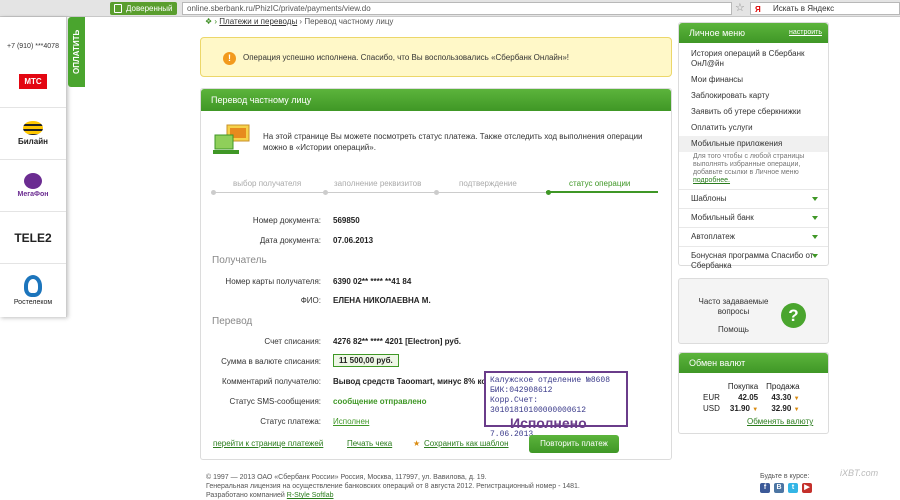 Image resolution: width=900 pixels, height=500 pixels. What do you see at coordinates (33, 46) in the screenshot?
I see `phone-number: +7 (910) ***4078` at bounding box center [33, 46].